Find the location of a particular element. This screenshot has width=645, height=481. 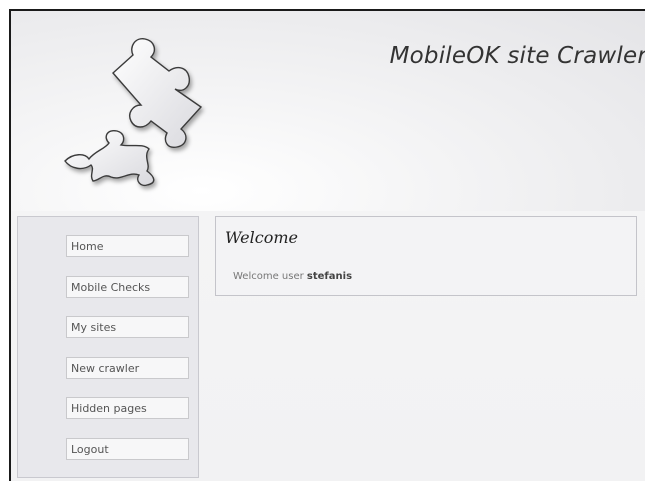

welcome-prefix: Welcome user is located at coordinates (268, 276).